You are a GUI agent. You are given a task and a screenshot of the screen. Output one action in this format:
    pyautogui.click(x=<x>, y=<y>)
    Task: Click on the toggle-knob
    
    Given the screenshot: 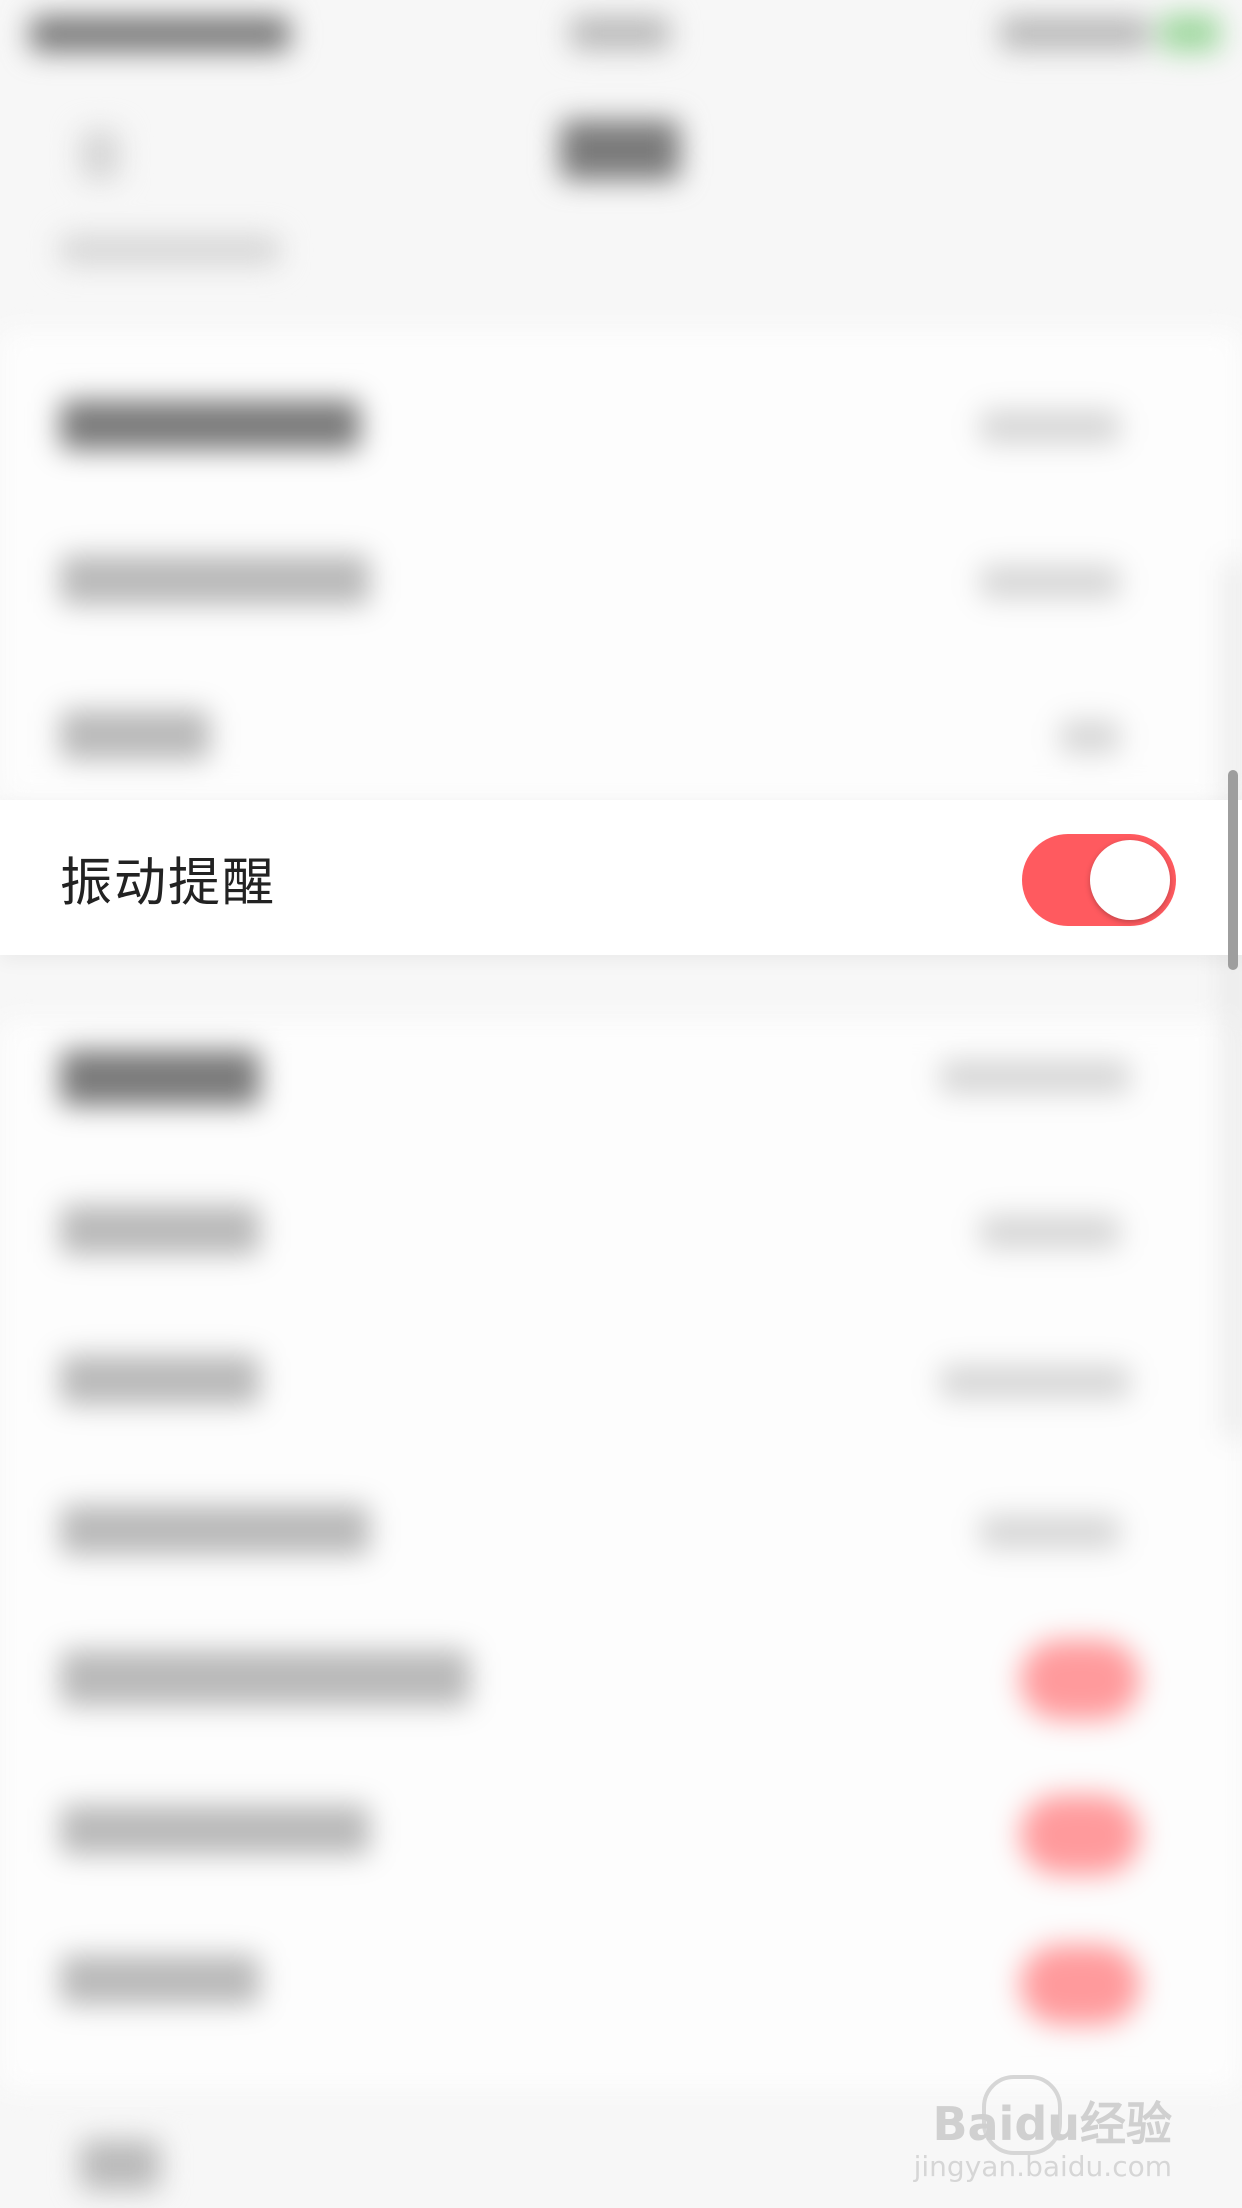 What is the action you would take?
    pyautogui.click(x=1130, y=880)
    